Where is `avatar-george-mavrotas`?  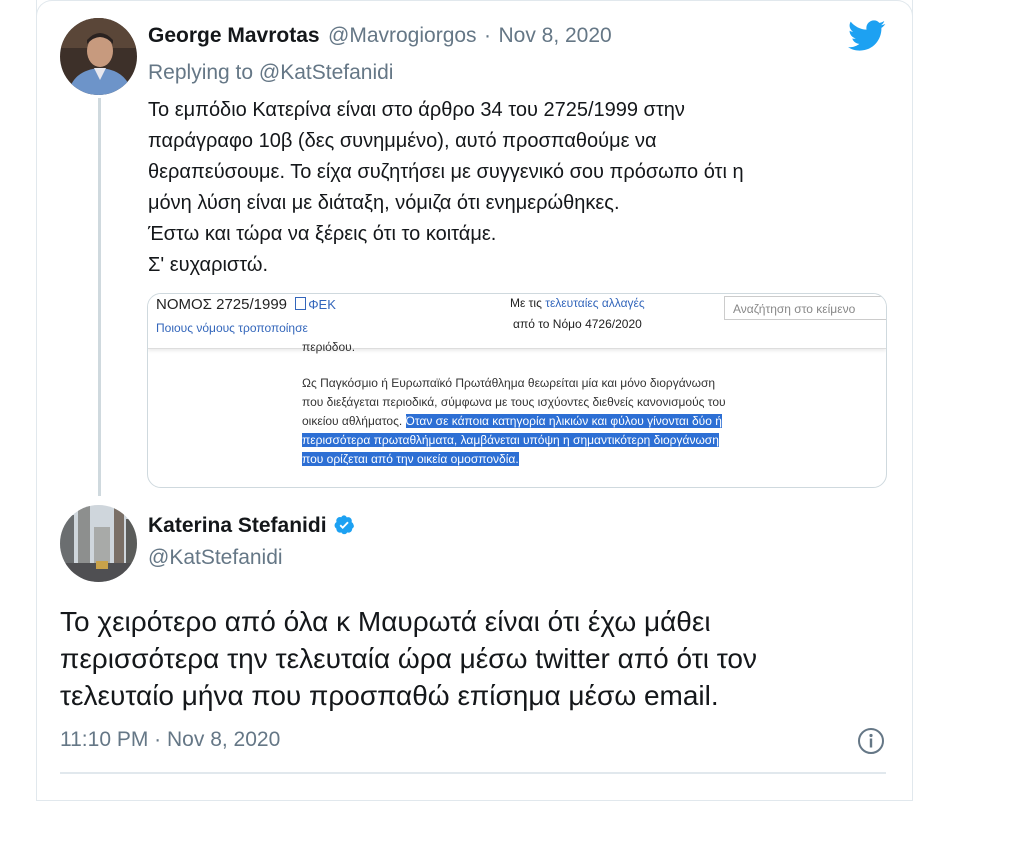
avatar-george-mavrotas is located at coordinates (98, 56).